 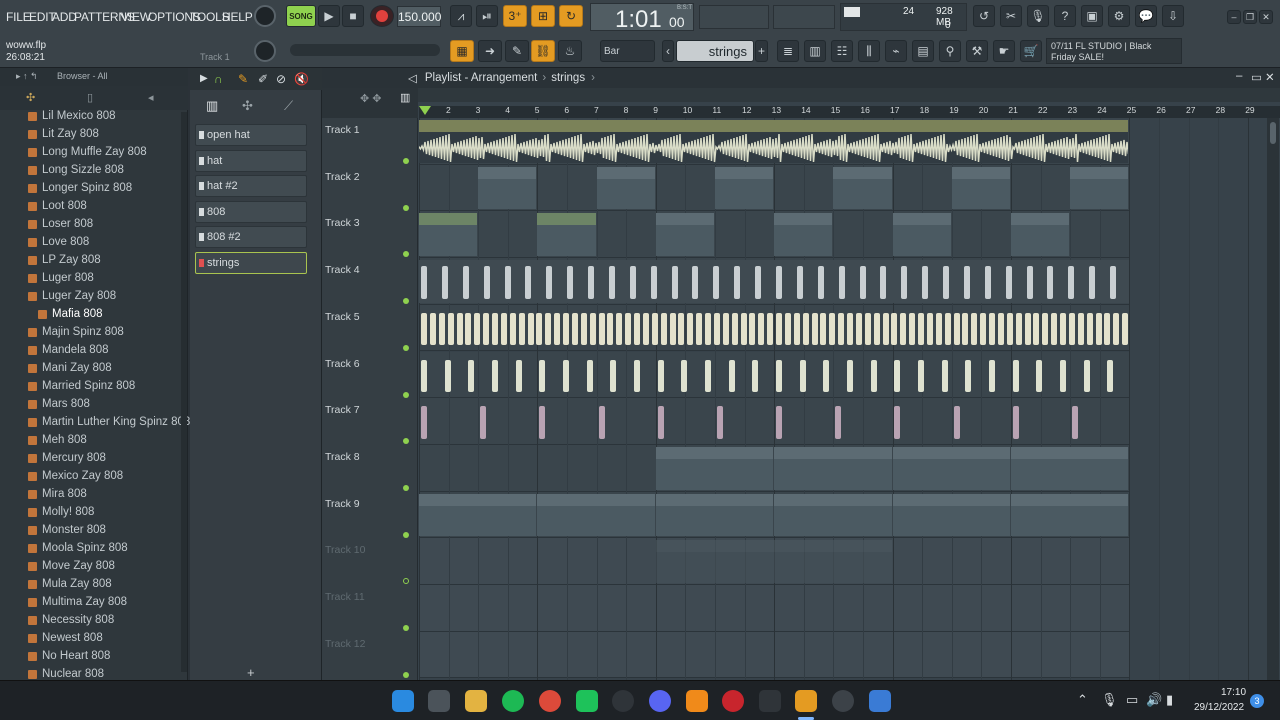 I want to click on pencil-tool-icon: ✎, so click(x=243, y=79).